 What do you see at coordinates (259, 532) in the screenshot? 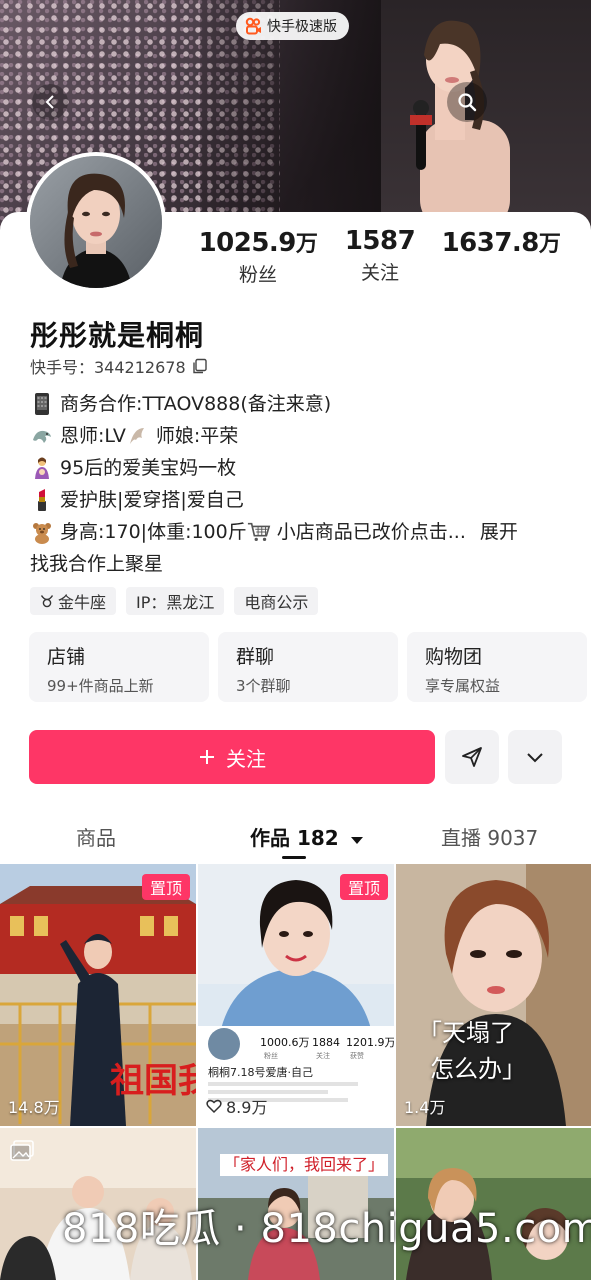
I see `cart-icon` at bounding box center [259, 532].